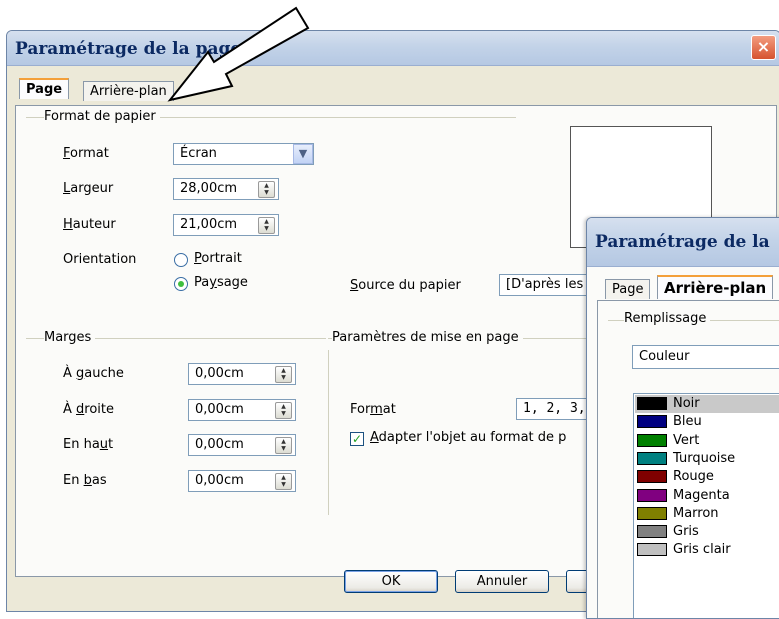  I want to click on width-label: Largeur, so click(88, 188).